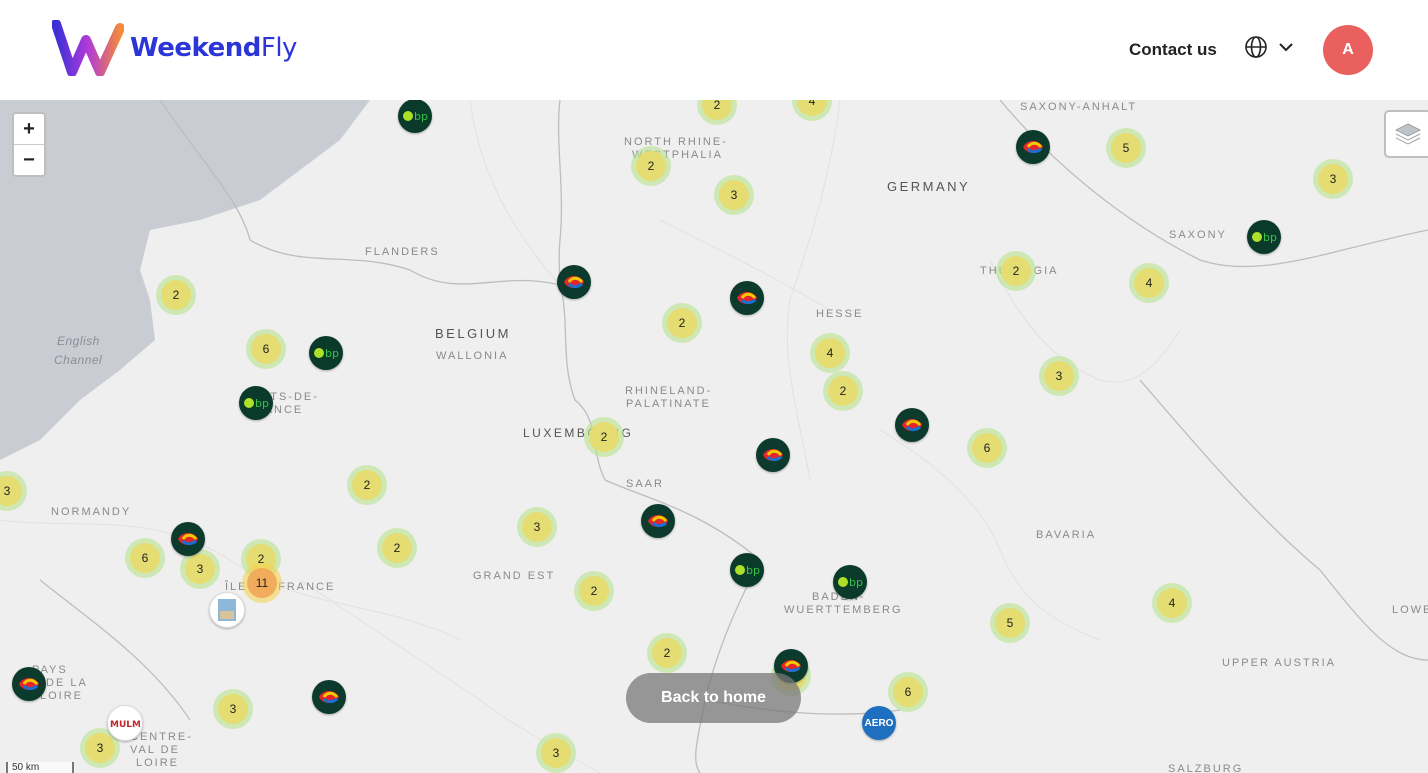  Describe the element at coordinates (472, 356) in the screenshot. I see `place-label: WALLONIA` at that location.